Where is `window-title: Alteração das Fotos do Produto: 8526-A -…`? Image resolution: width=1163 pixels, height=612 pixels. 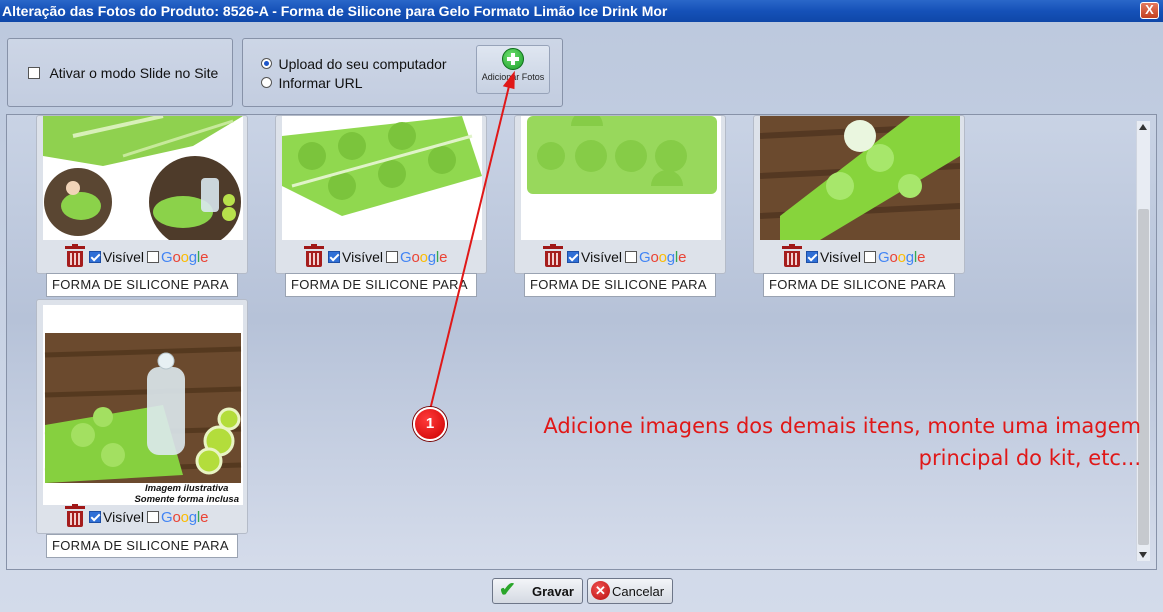 window-title: Alteração das Fotos do Produto: 8526-A -… is located at coordinates (335, 11).